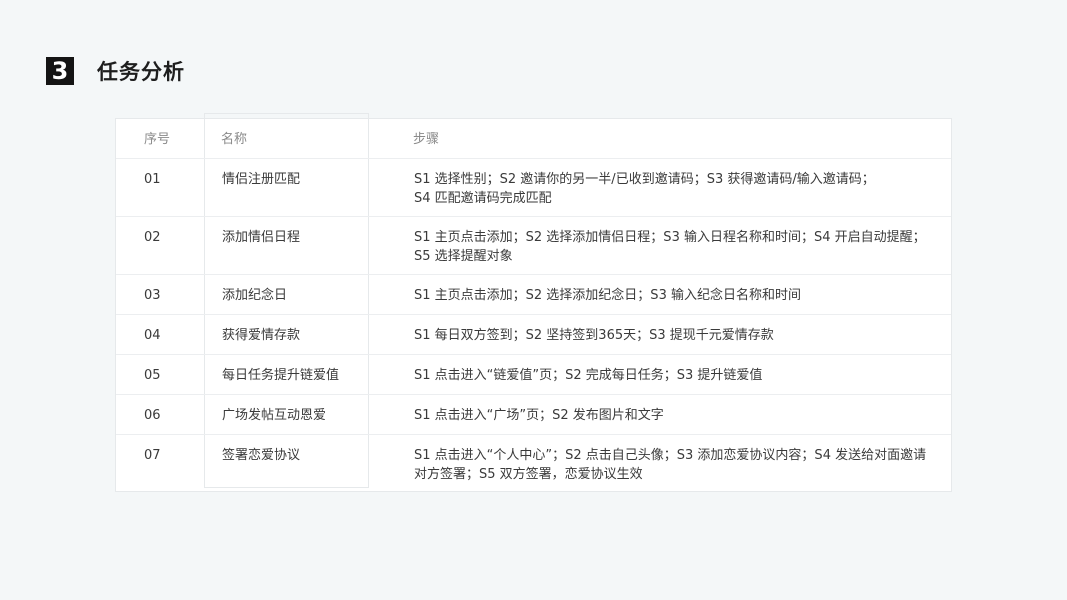 The image size is (1067, 600). What do you see at coordinates (594, 335) in the screenshot?
I see `row-steps-line: S1 每日双方签到；S2 坚持签到365天；S3 提现千元爱情存款` at bounding box center [594, 335].